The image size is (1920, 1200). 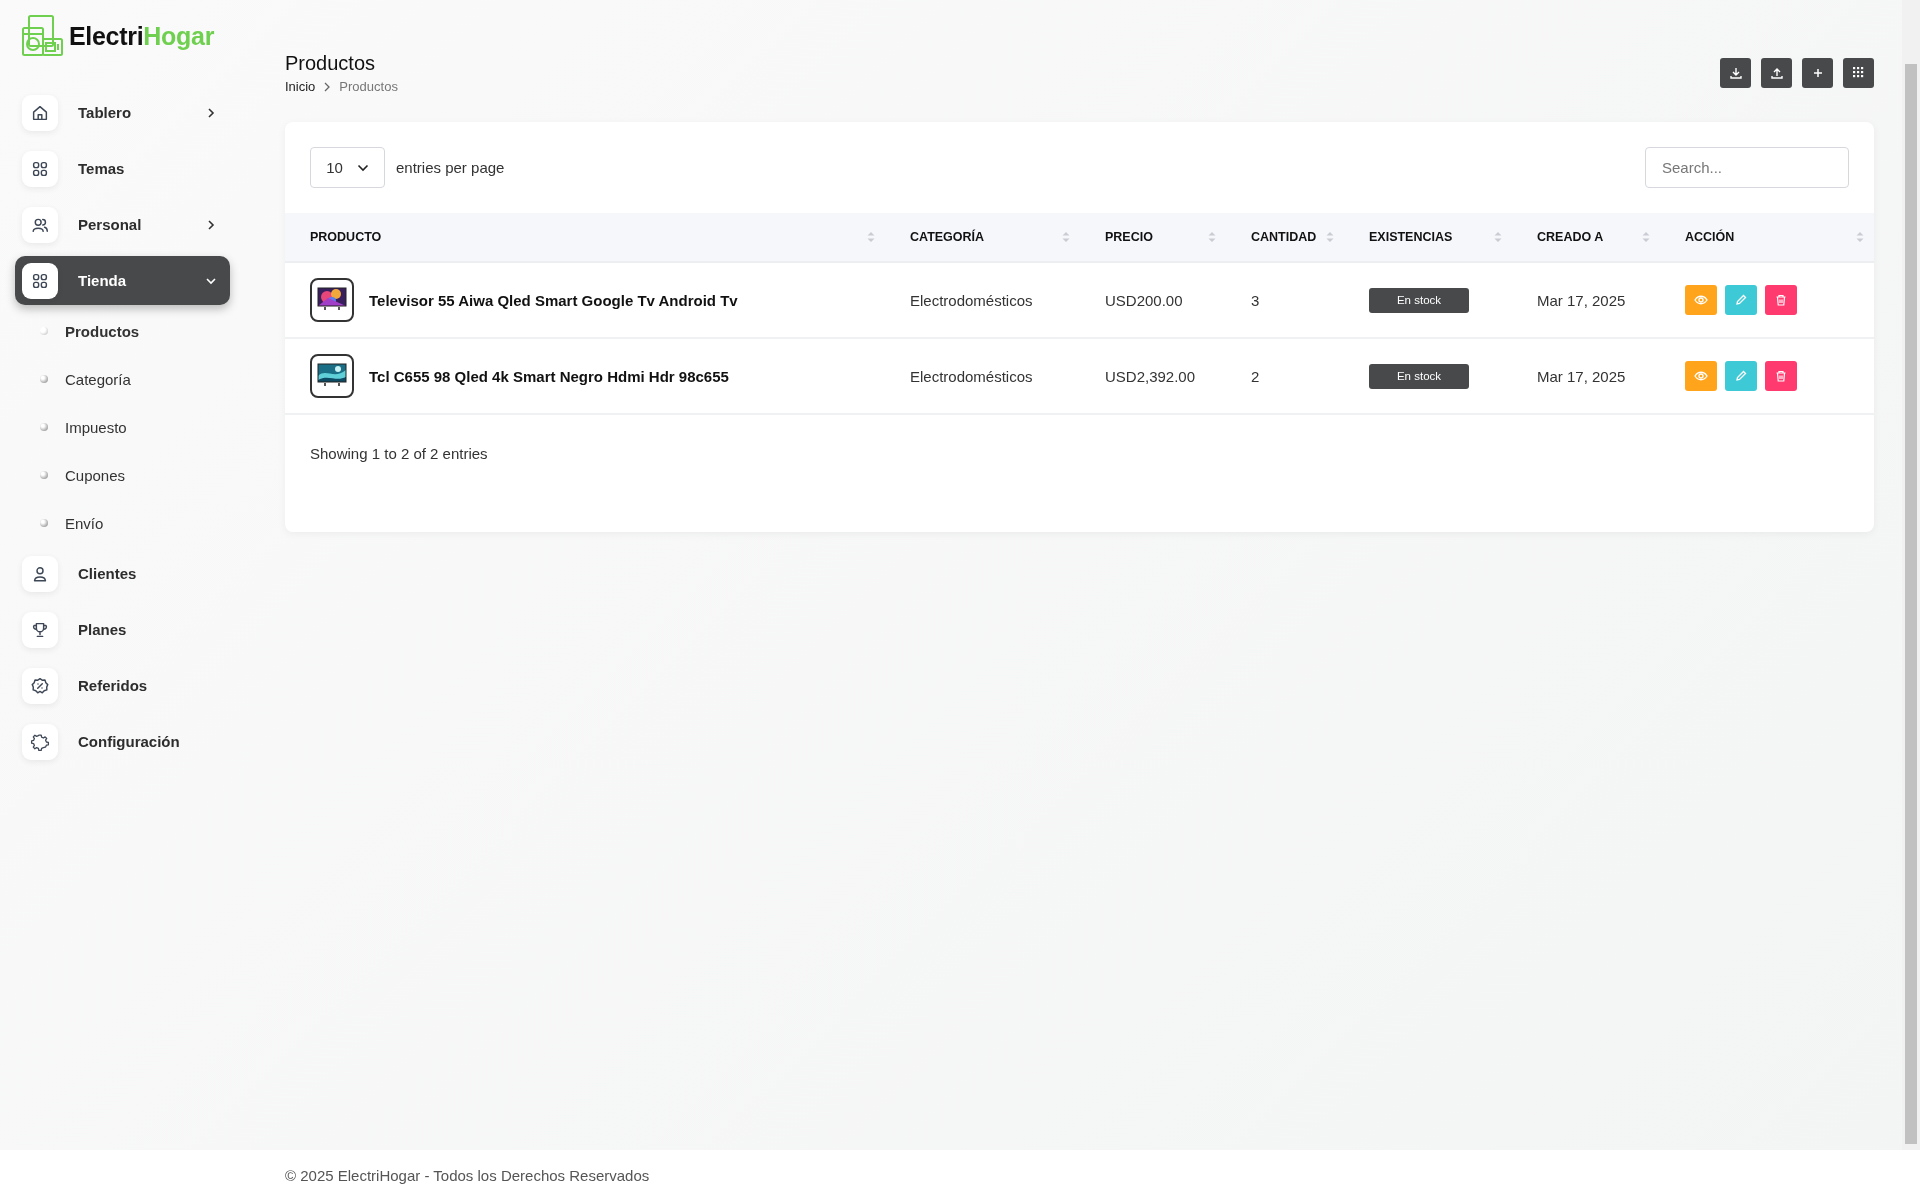 I want to click on sidebar-item: Personal, so click(x=122, y=224).